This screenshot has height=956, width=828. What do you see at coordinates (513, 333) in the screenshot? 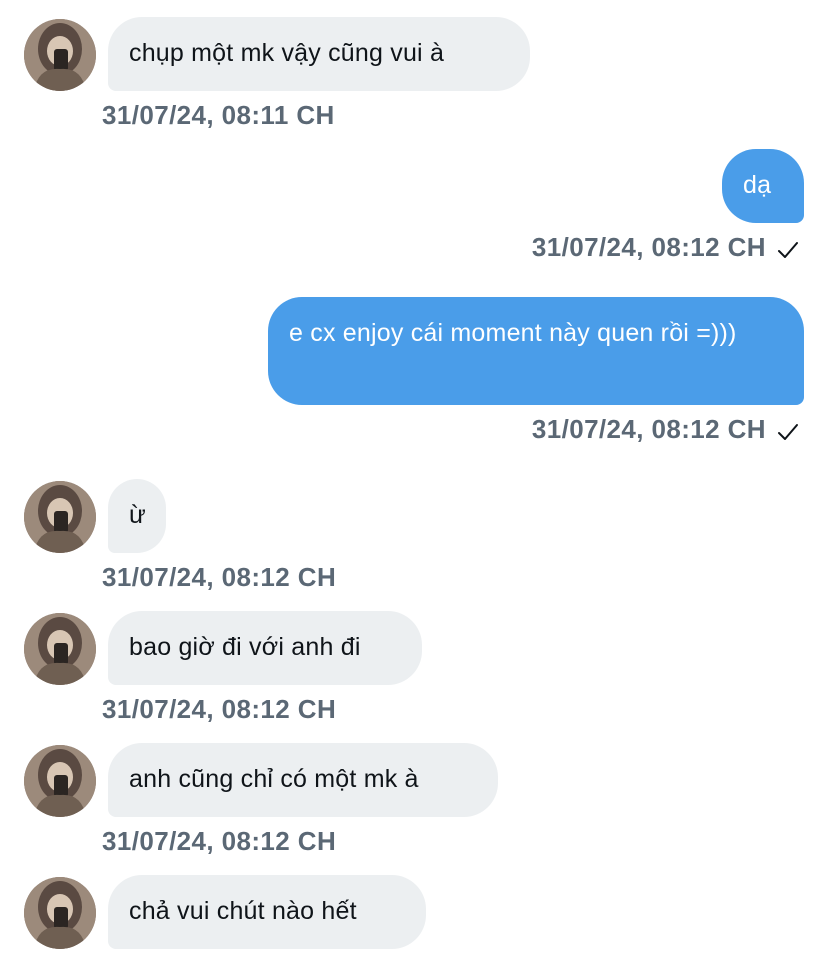
I see `message-text: e cx enjoy cái moment này quen rồi =)))` at bounding box center [513, 333].